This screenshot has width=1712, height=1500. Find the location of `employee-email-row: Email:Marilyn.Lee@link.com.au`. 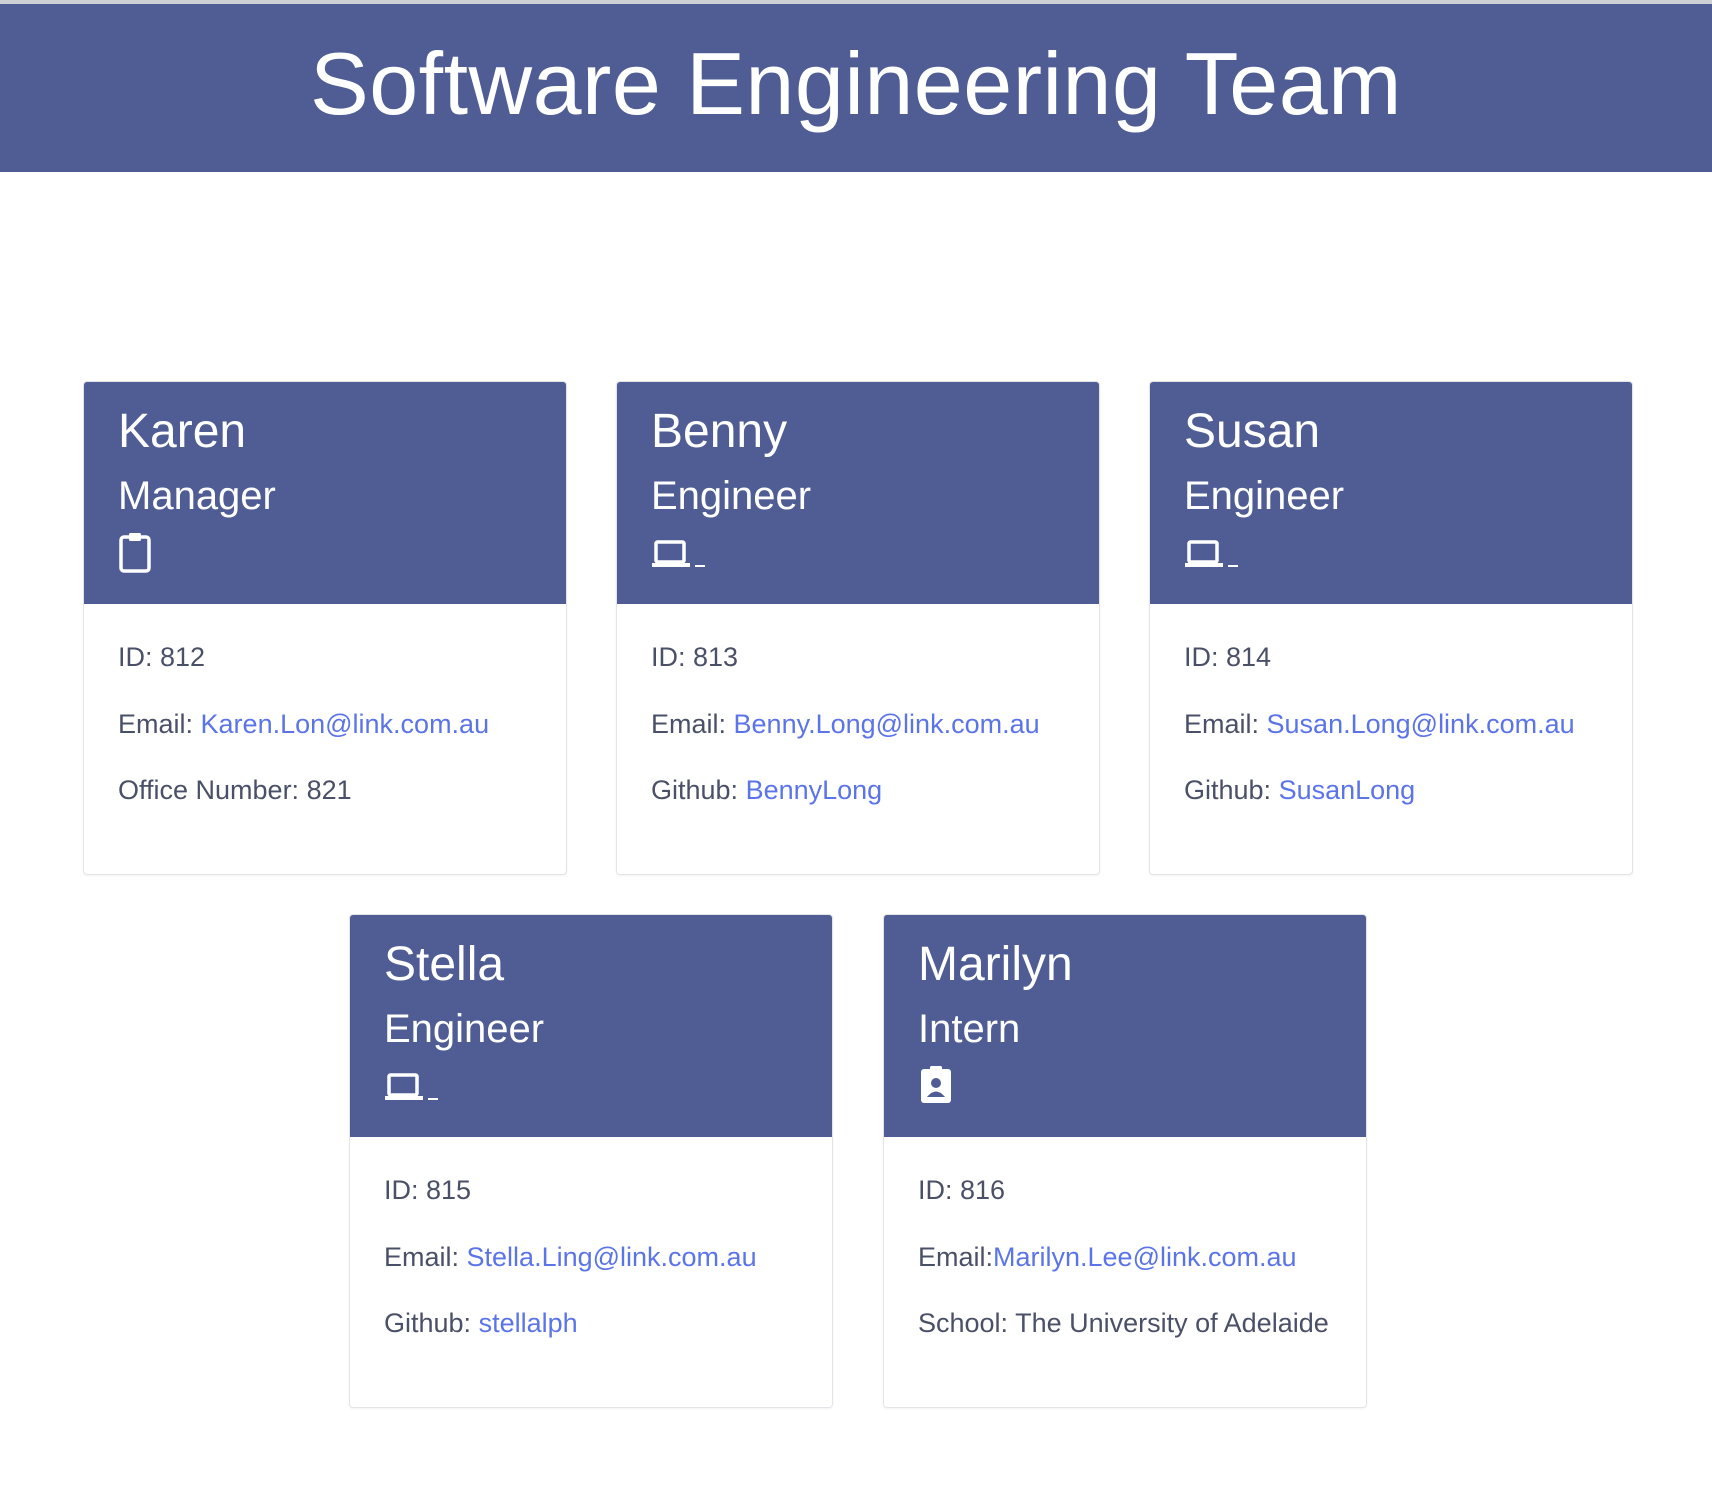

employee-email-row: Email:Marilyn.Lee@link.com.au is located at coordinates (1107, 1257).